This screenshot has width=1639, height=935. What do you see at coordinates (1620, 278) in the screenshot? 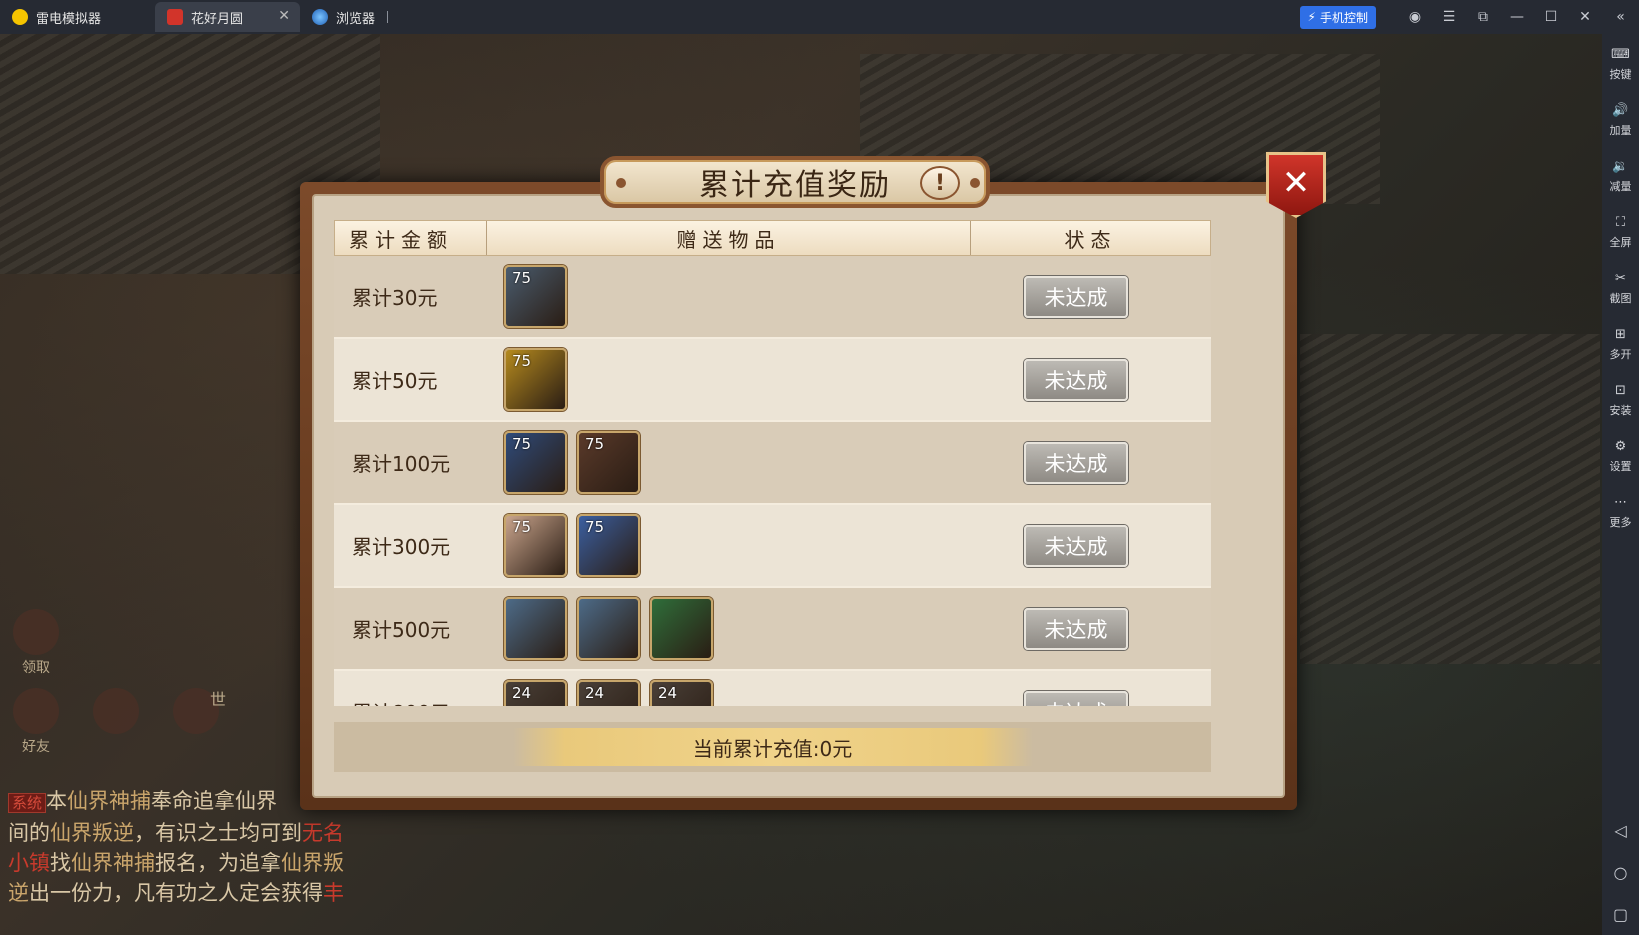
I see `scissors-icon: ✂` at bounding box center [1620, 278].